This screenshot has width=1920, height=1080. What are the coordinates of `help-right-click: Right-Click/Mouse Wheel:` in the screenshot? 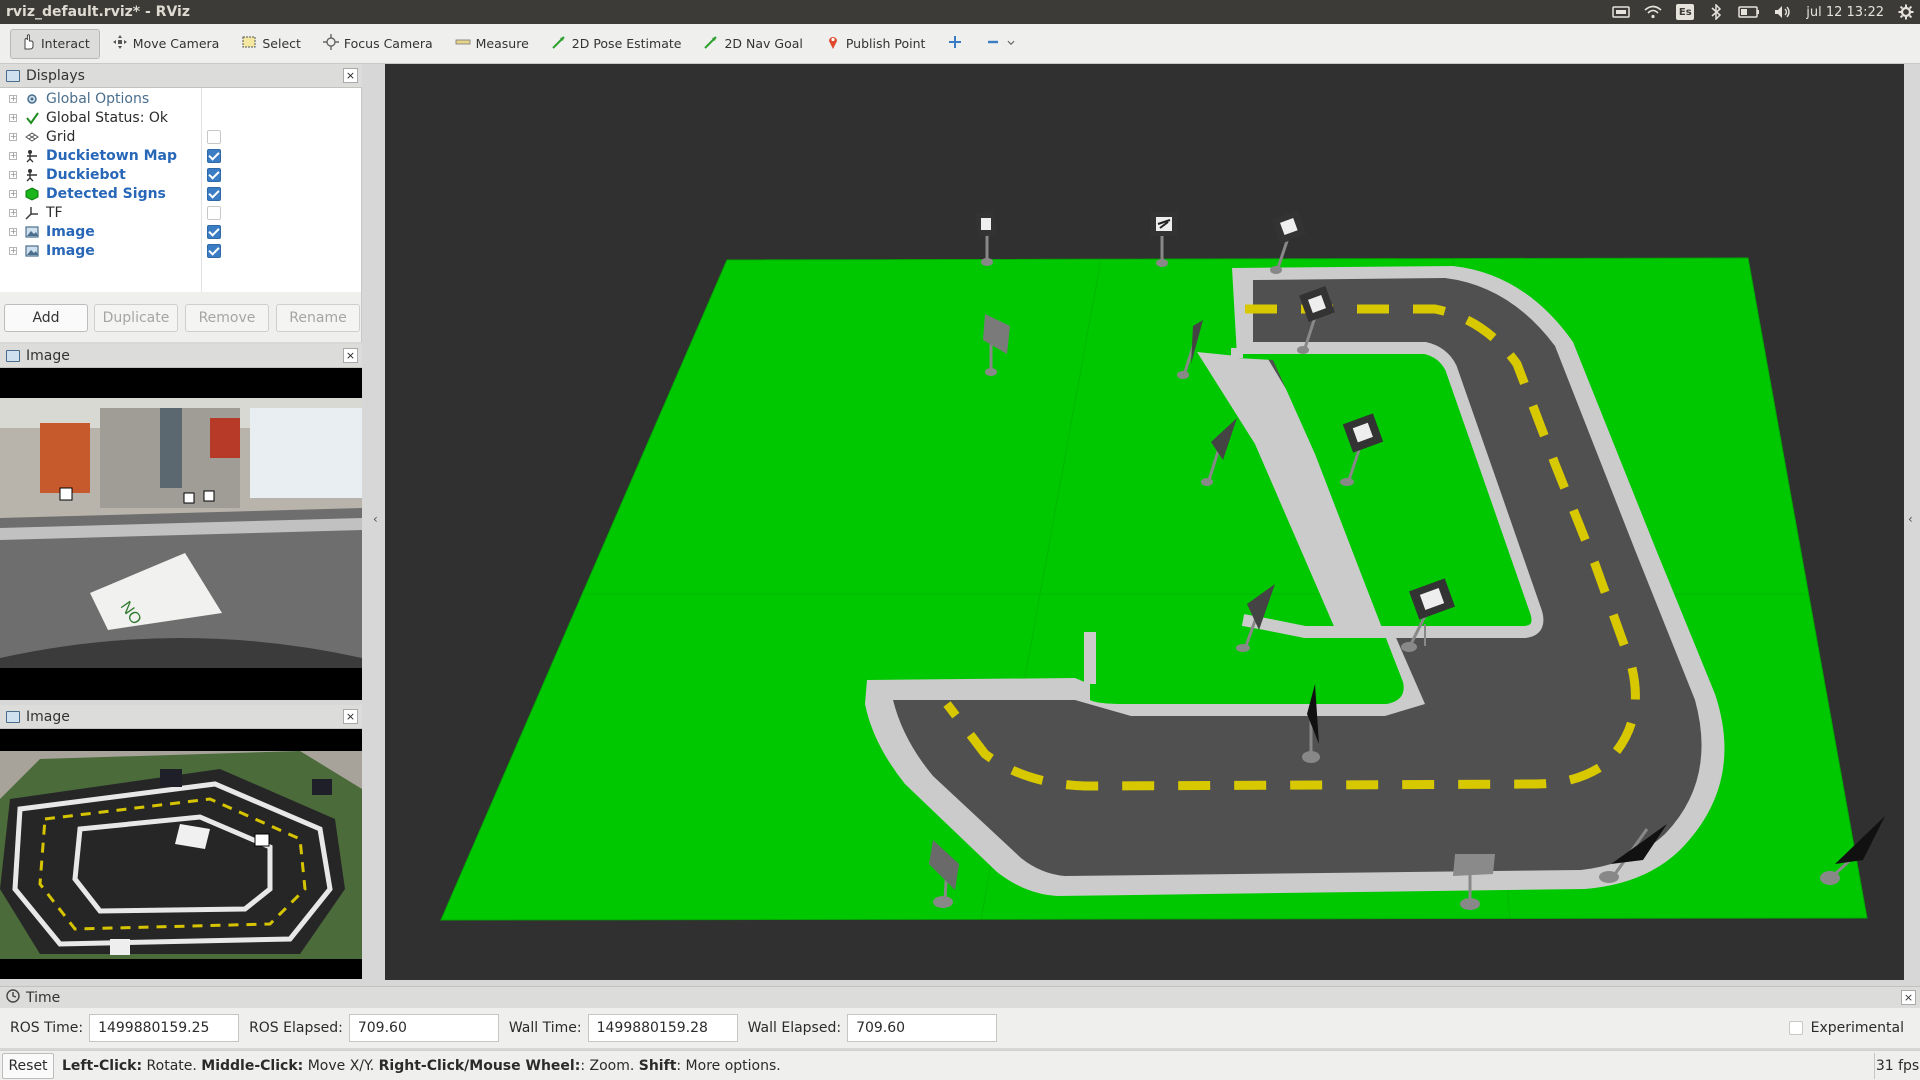 It's located at (479, 1065).